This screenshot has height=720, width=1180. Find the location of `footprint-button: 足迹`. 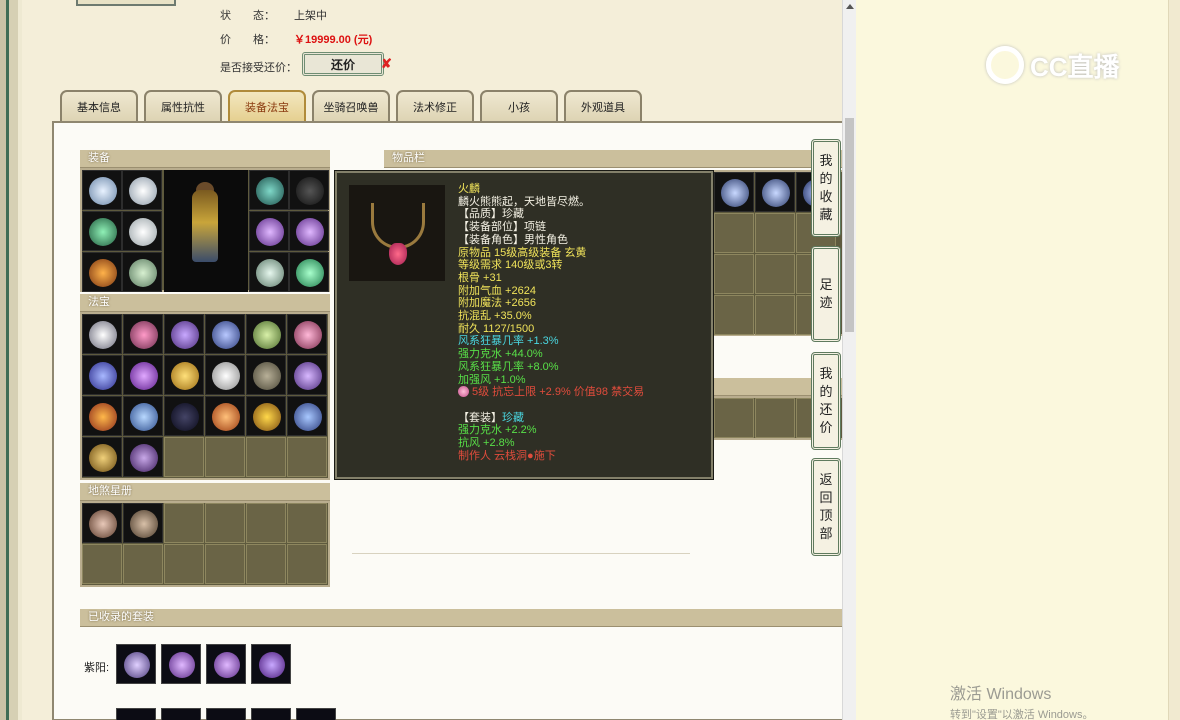

footprint-button: 足迹 is located at coordinates (826, 294).